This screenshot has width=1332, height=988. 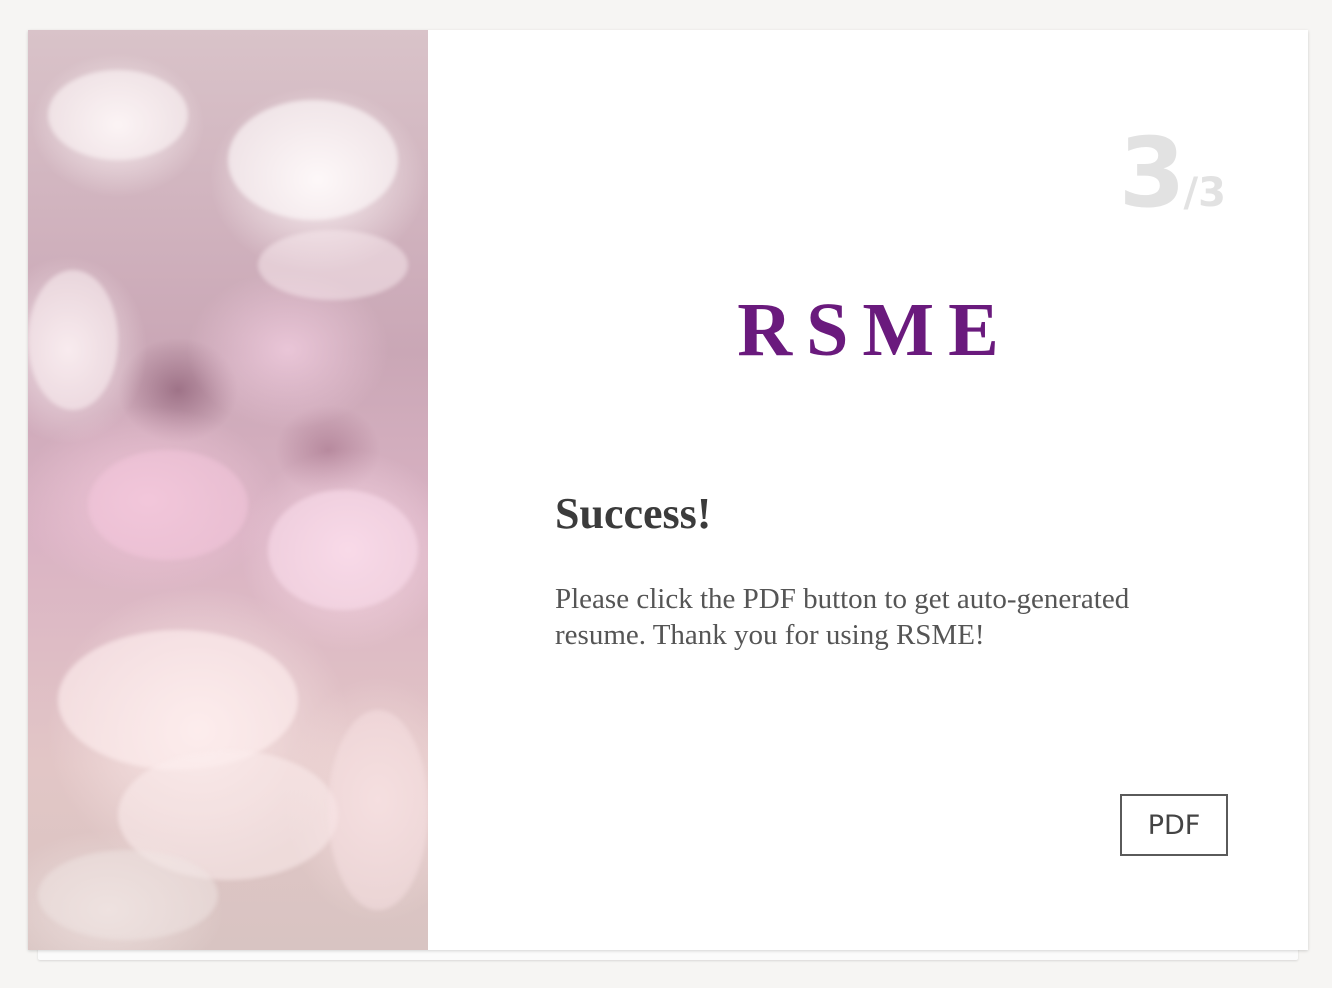 What do you see at coordinates (1152, 173) in the screenshot?
I see `current-step: 3` at bounding box center [1152, 173].